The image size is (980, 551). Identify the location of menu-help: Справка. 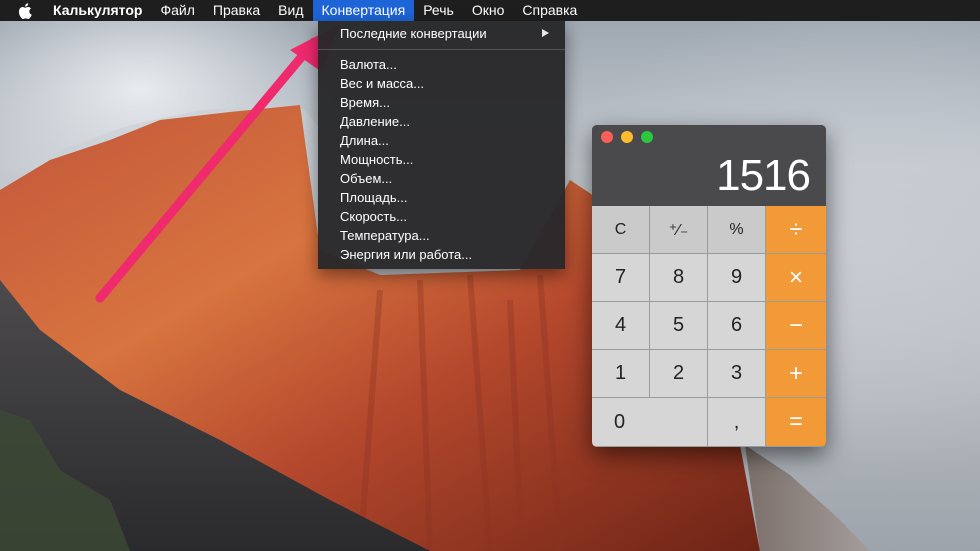
(549, 10).